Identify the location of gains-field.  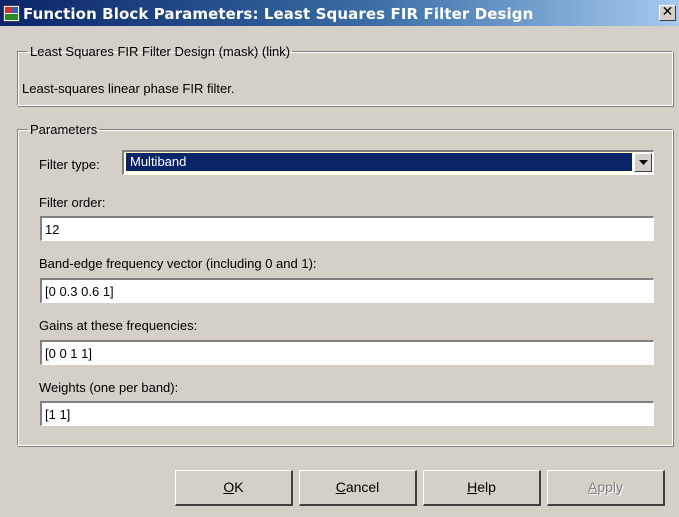
(347, 352).